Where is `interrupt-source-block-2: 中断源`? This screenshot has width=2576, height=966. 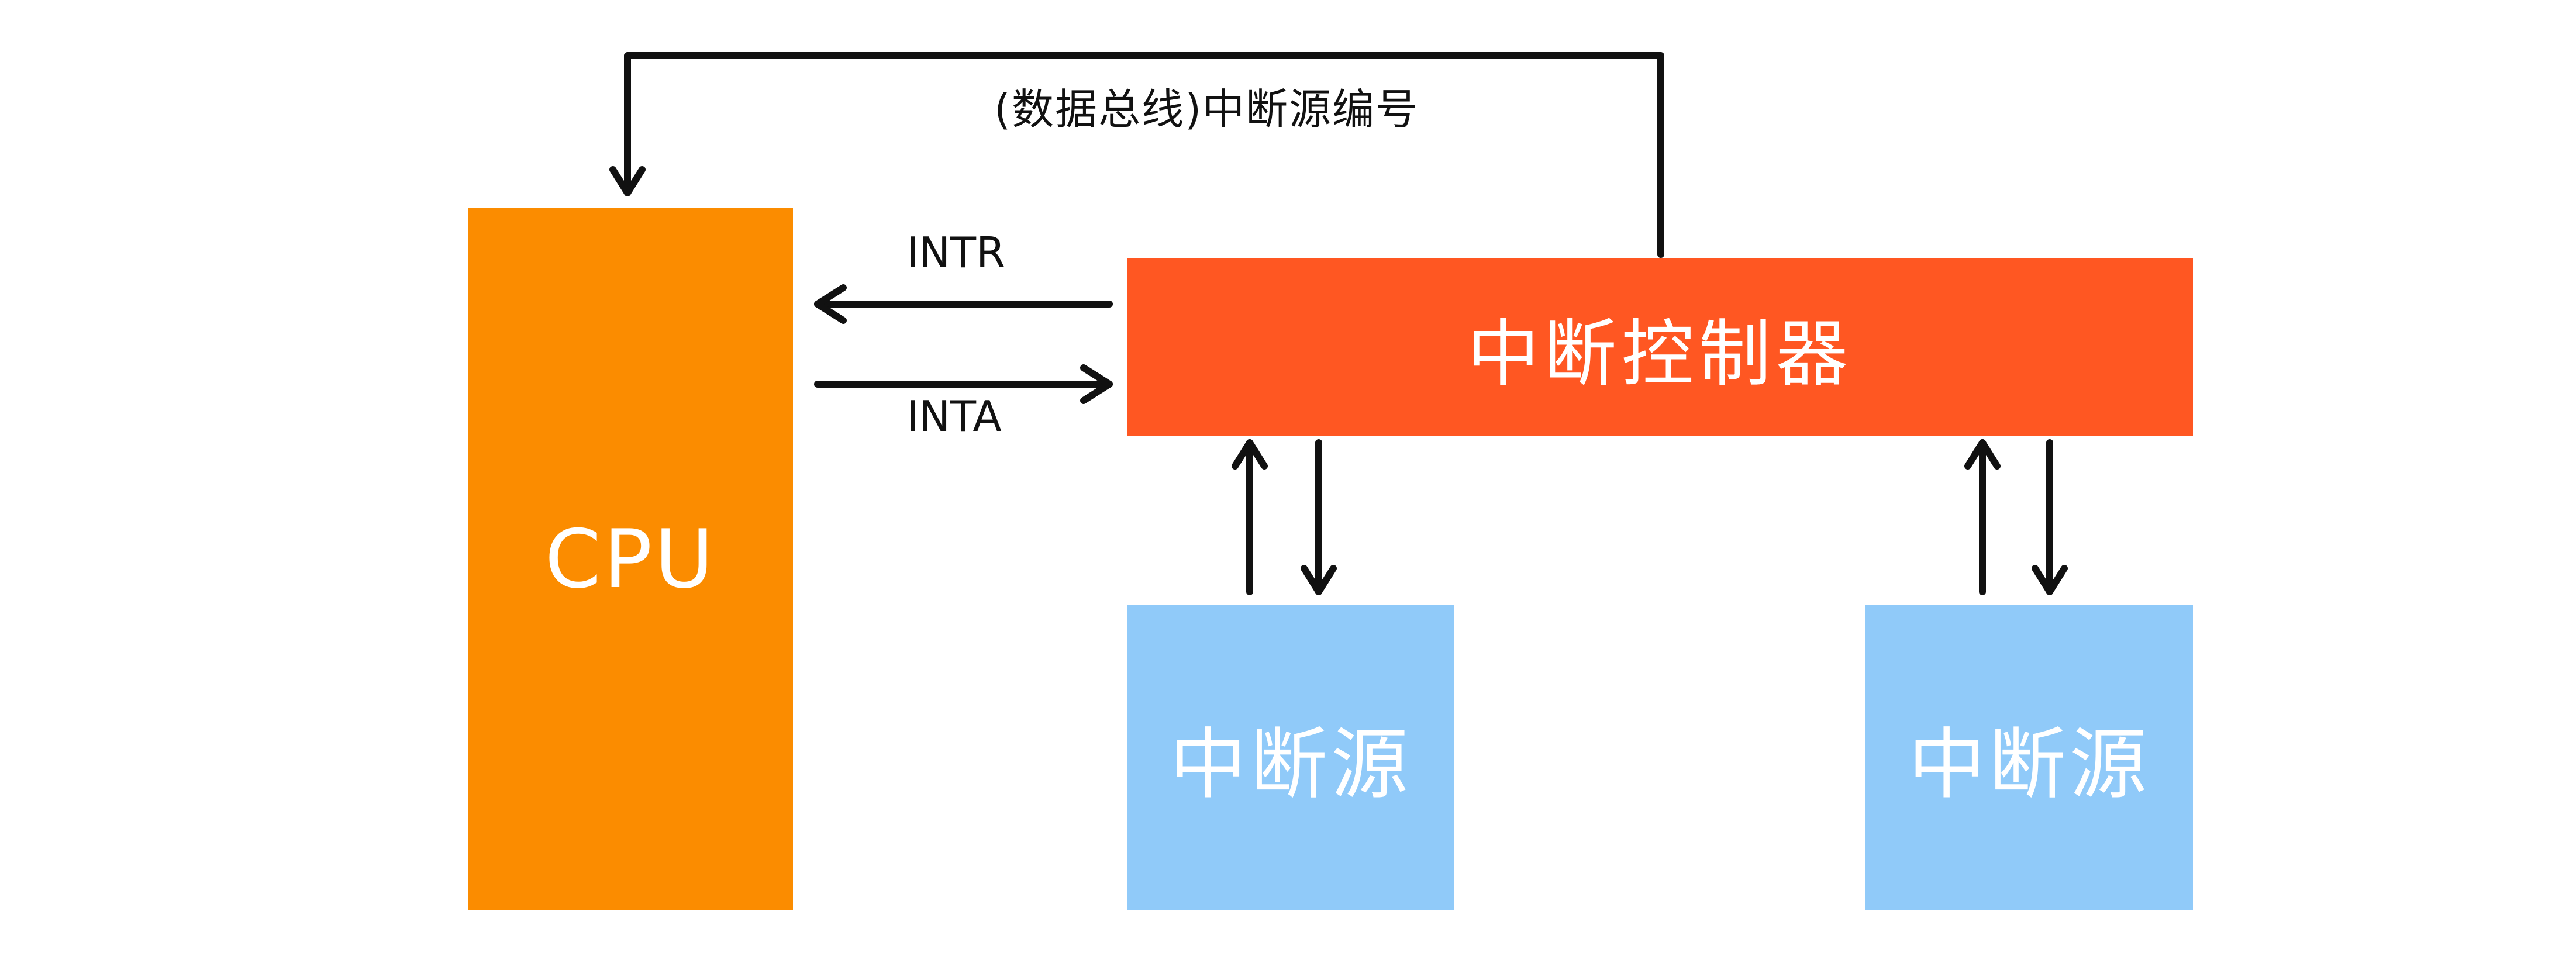
interrupt-source-block-2: 中断源 is located at coordinates (2029, 757).